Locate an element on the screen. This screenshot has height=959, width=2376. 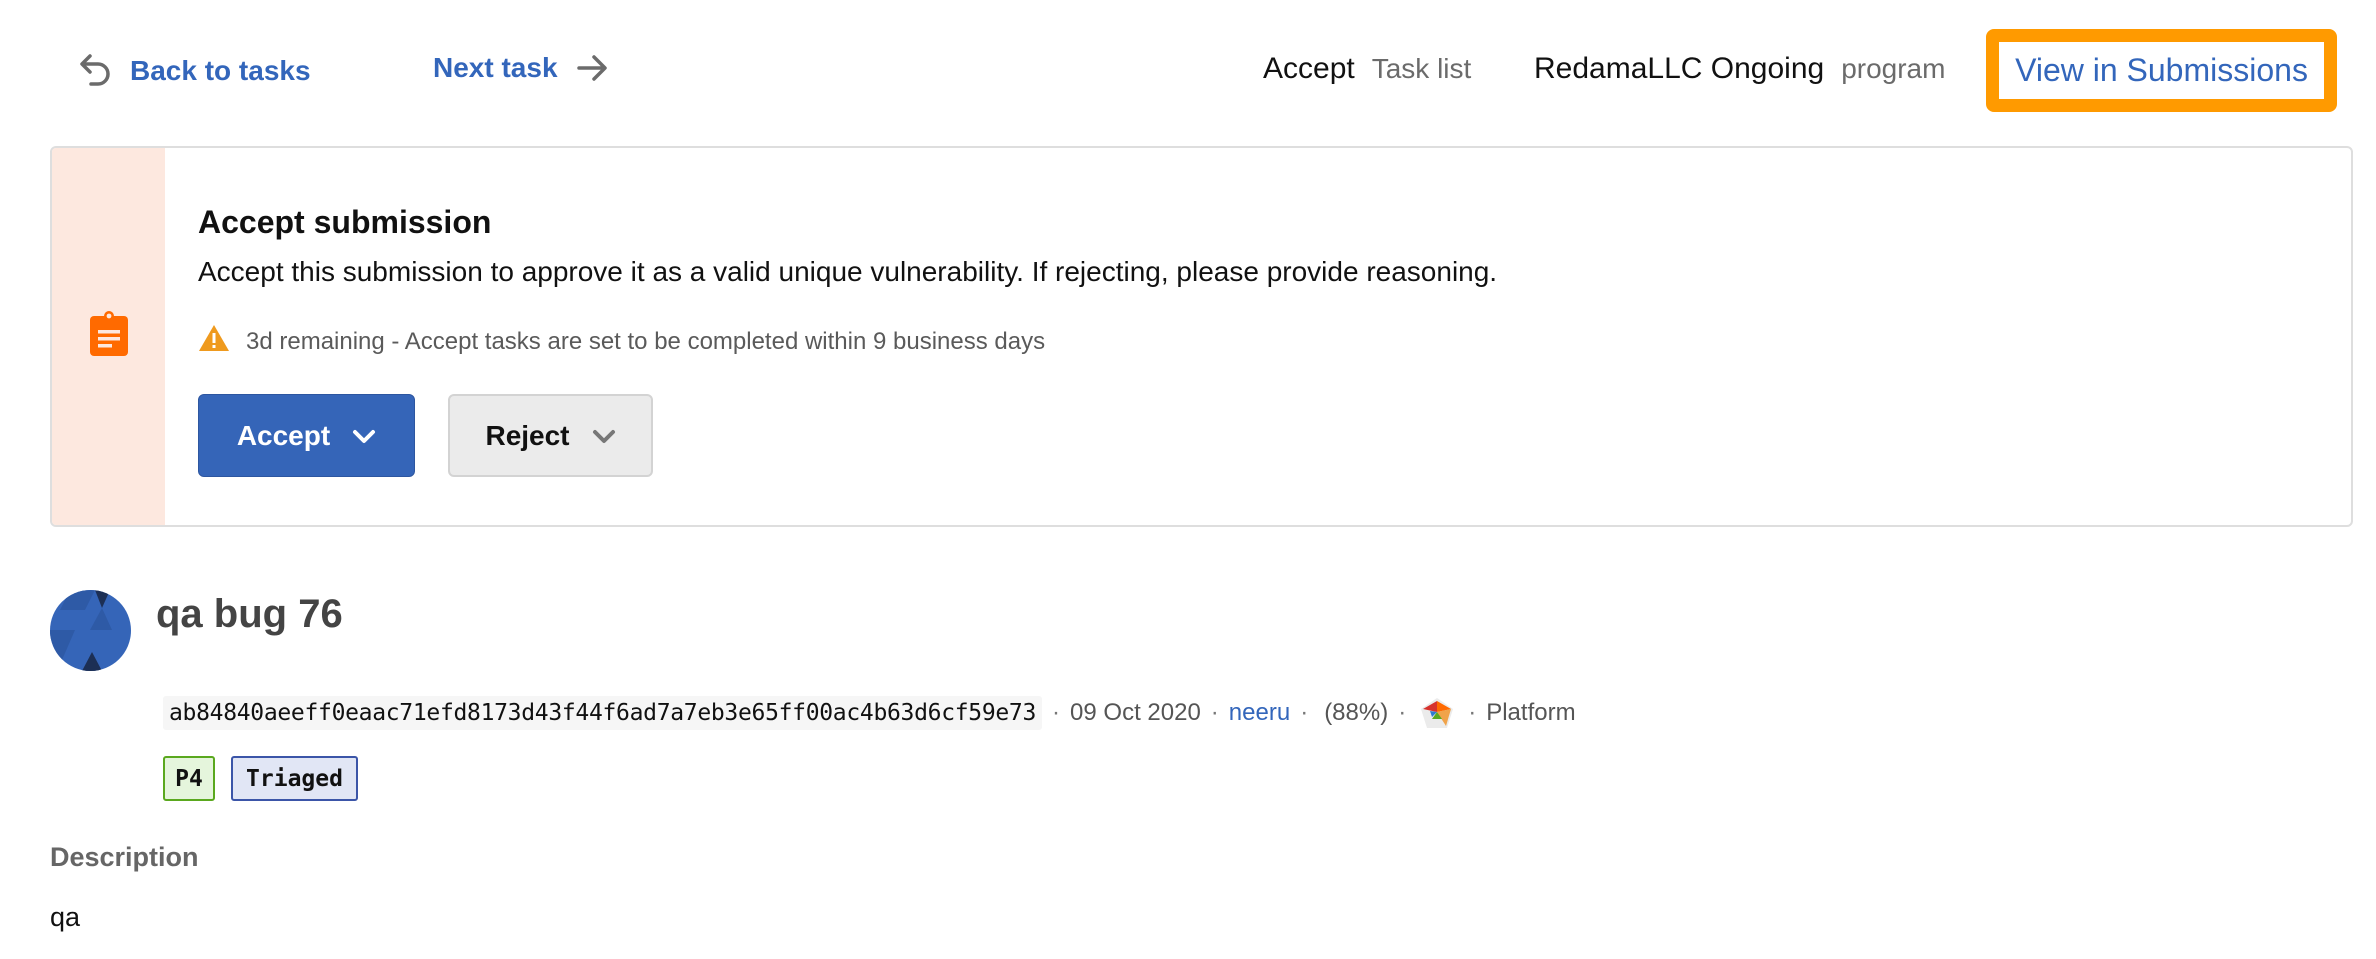
banner-icon-column is located at coordinates (108, 336).